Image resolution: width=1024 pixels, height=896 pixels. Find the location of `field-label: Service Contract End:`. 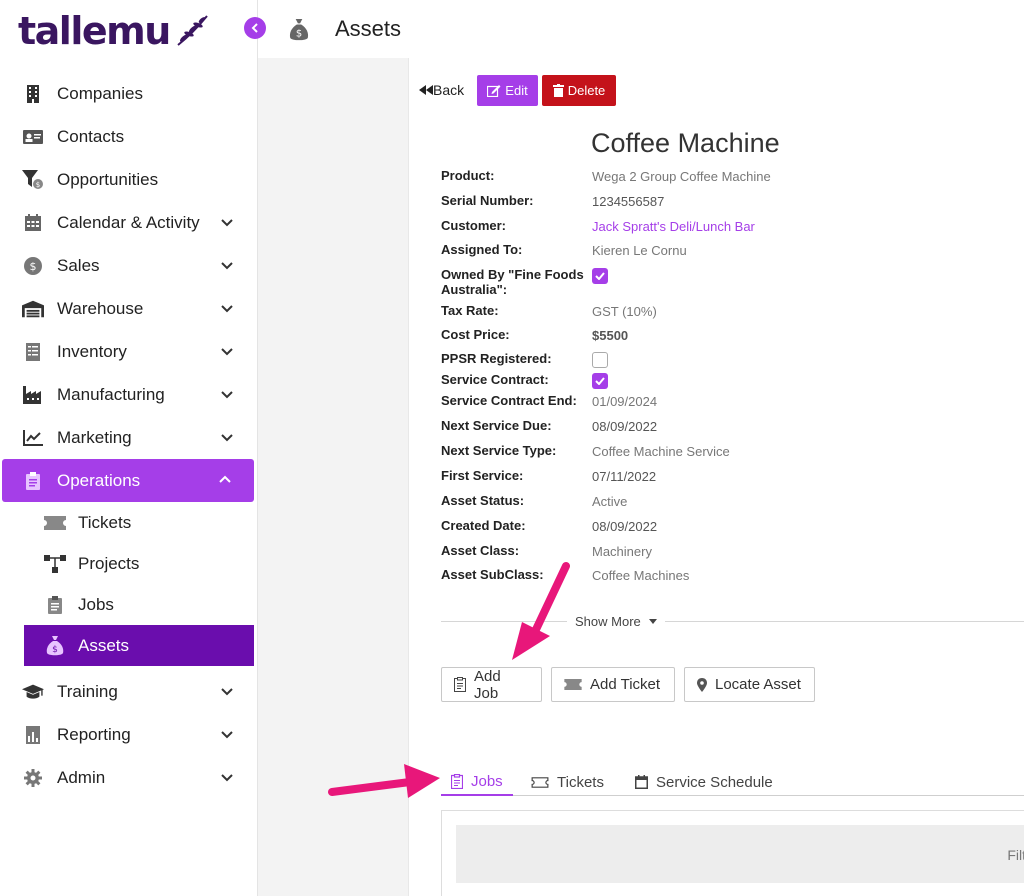

field-label: Service Contract End: is located at coordinates (509, 400).